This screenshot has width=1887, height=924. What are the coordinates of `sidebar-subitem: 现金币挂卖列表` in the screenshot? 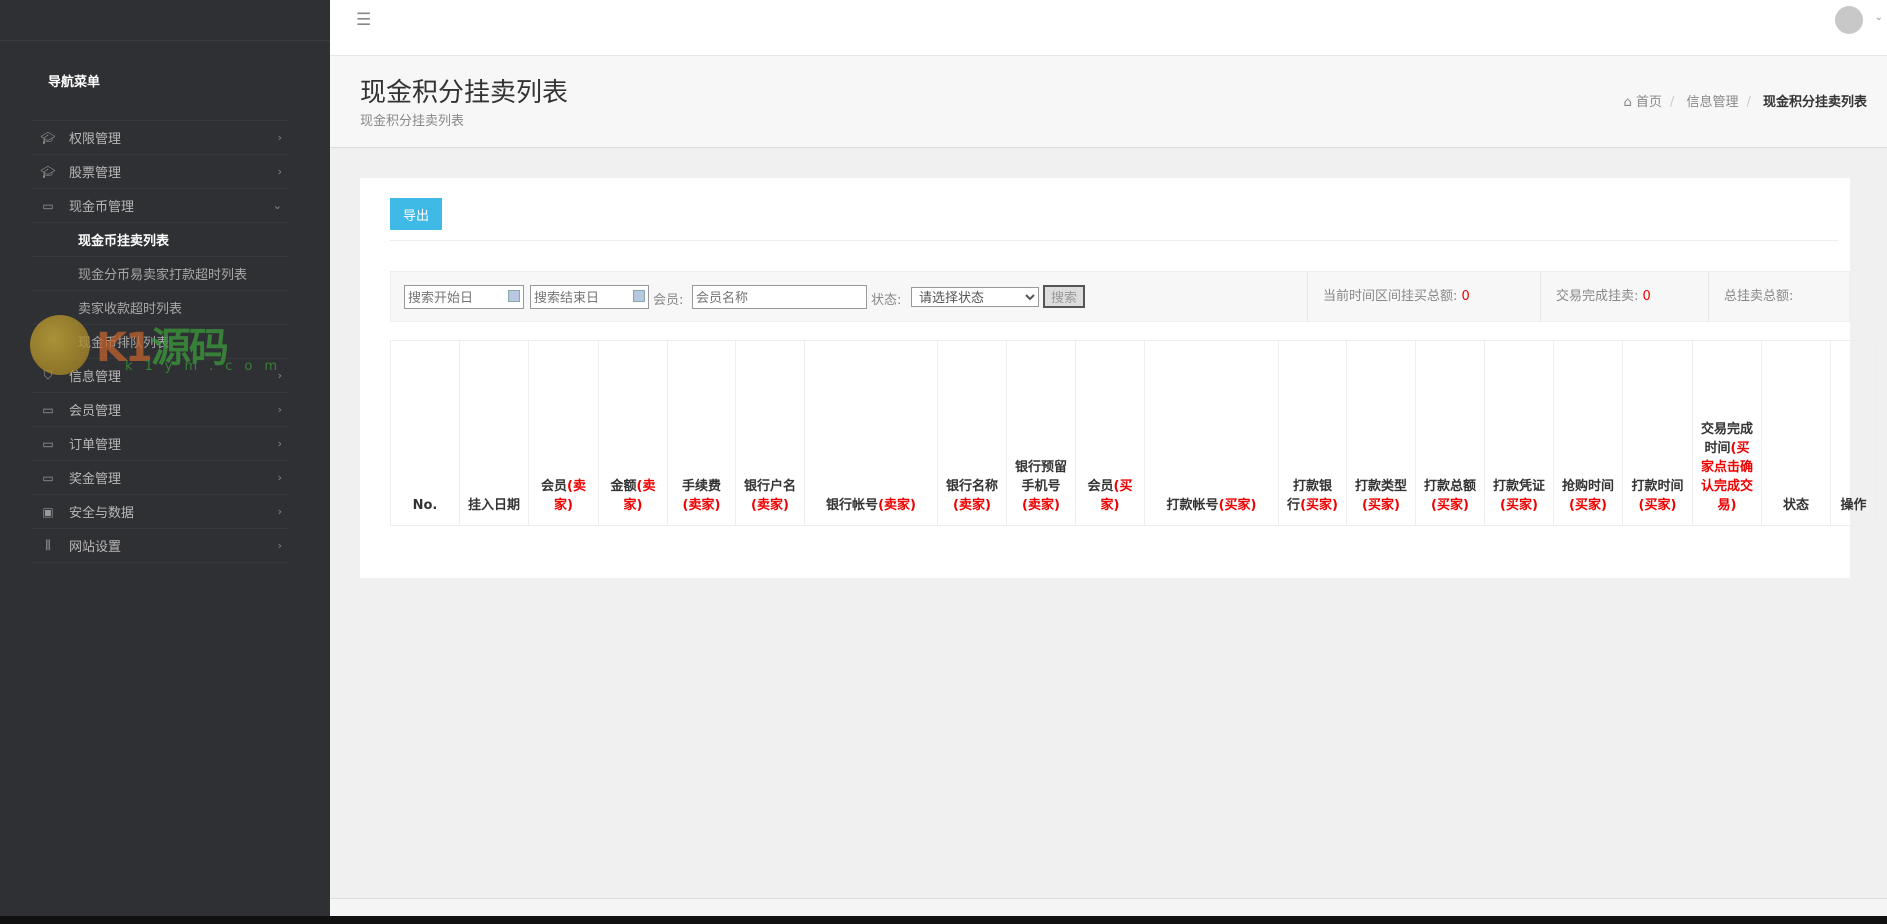 It's located at (160, 240).